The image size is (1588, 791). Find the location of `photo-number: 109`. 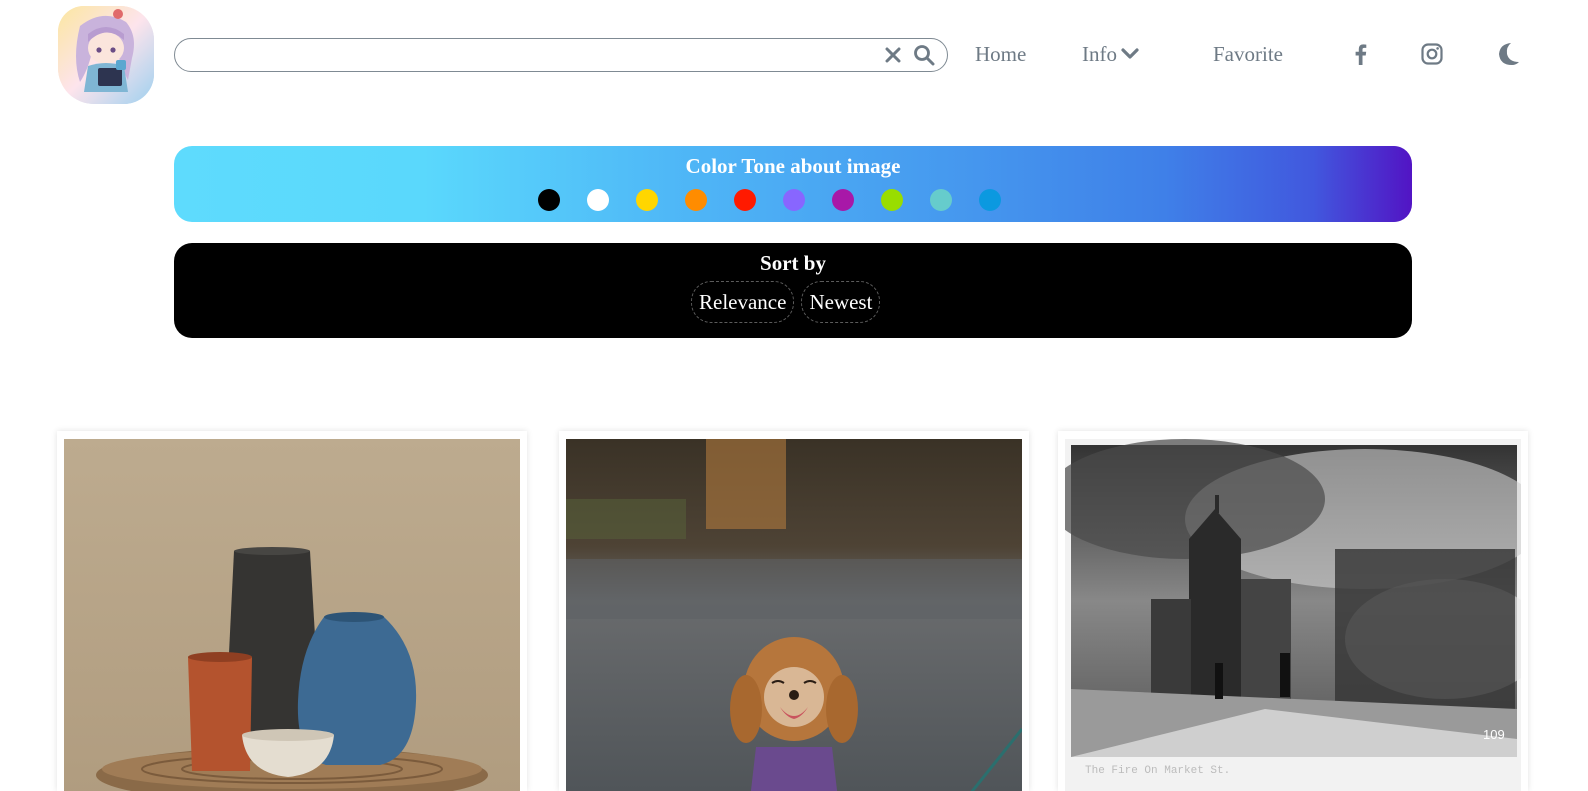

photo-number: 109 is located at coordinates (1494, 734).